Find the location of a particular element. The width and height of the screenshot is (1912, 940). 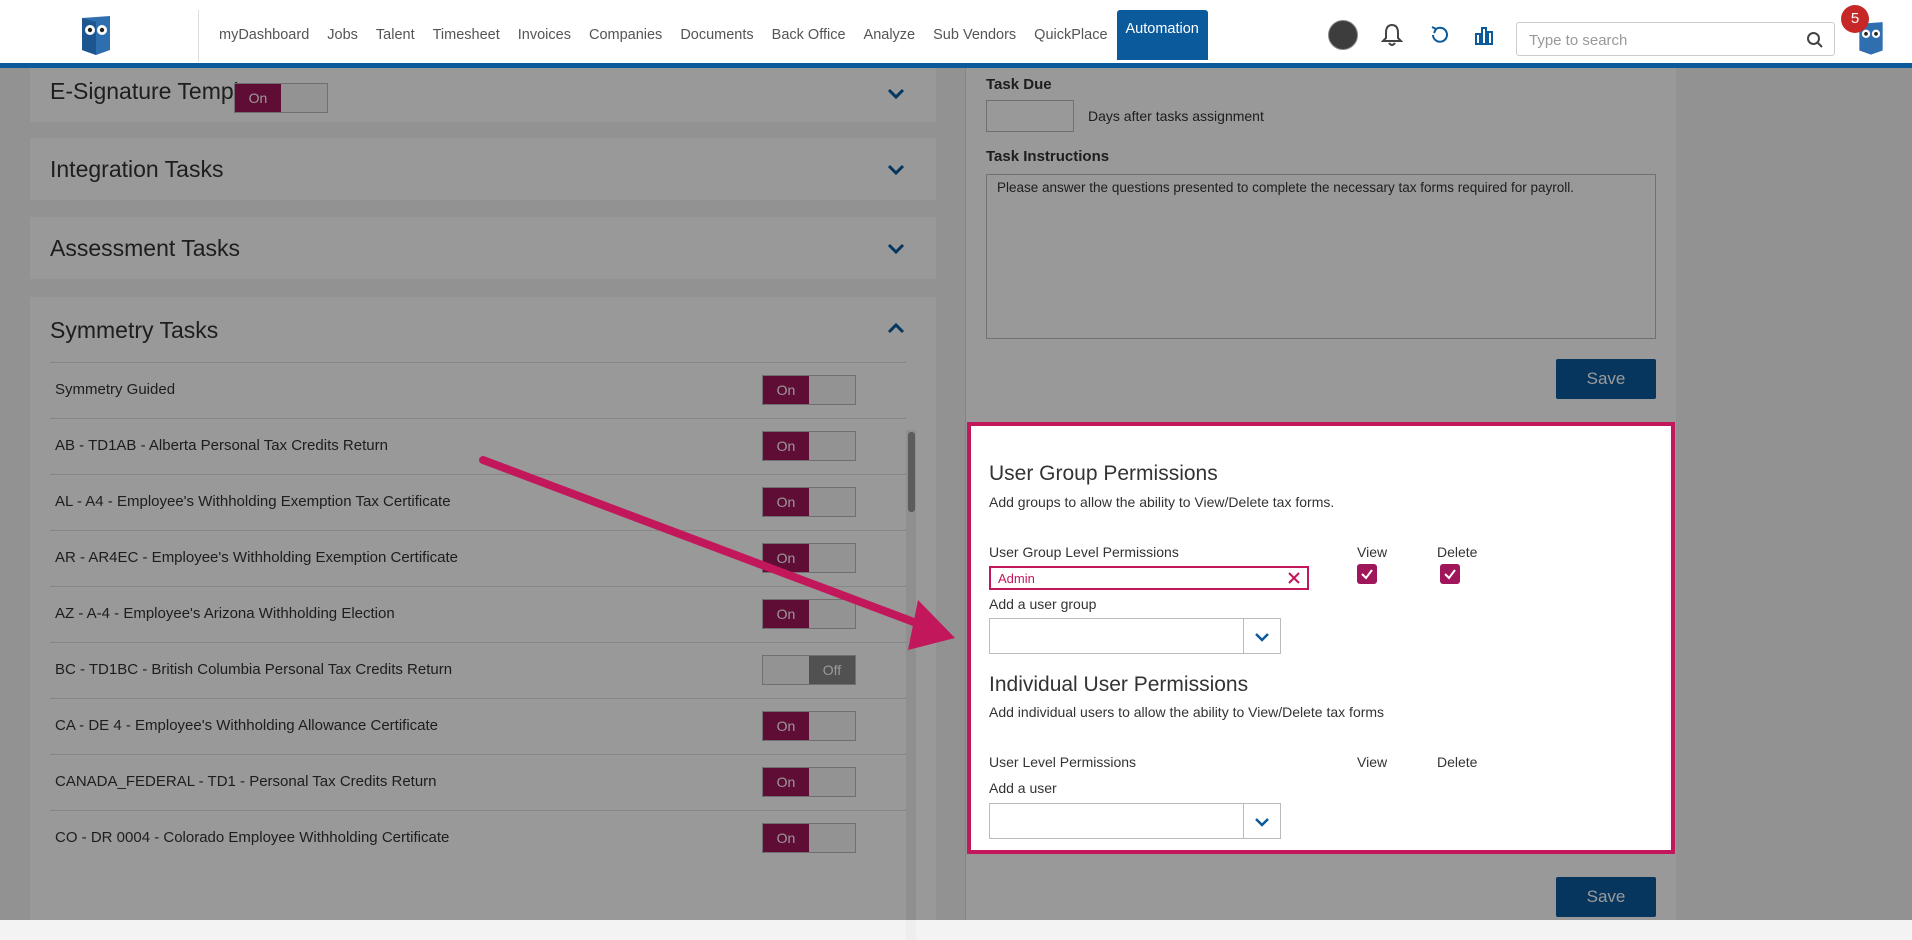

save-button: Save is located at coordinates (1606, 379).